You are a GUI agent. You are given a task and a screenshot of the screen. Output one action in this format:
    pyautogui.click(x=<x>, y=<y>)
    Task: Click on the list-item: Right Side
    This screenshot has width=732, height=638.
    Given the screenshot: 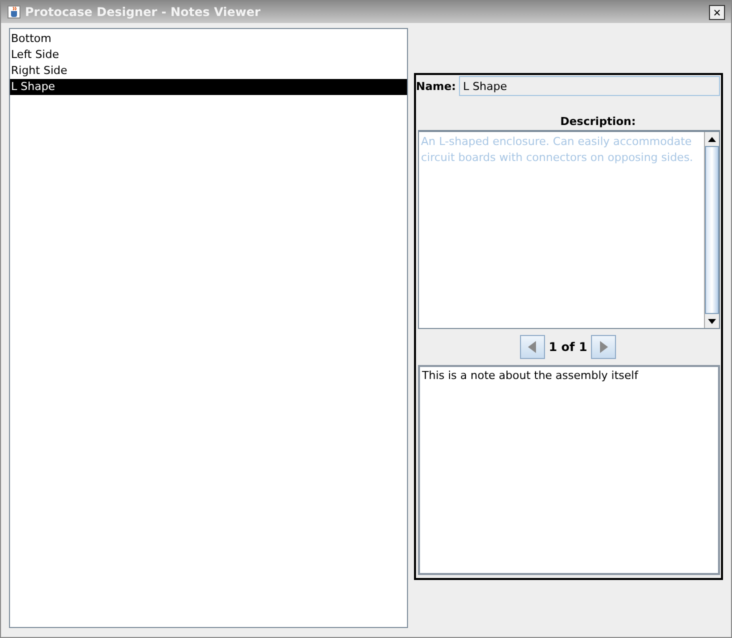 What is the action you would take?
    pyautogui.click(x=208, y=71)
    